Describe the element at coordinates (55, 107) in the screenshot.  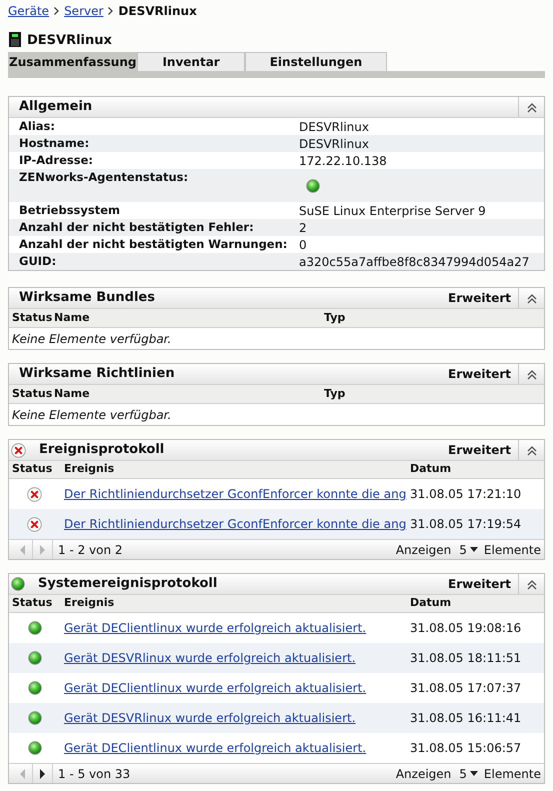
I see `panel-title: Allgemein` at that location.